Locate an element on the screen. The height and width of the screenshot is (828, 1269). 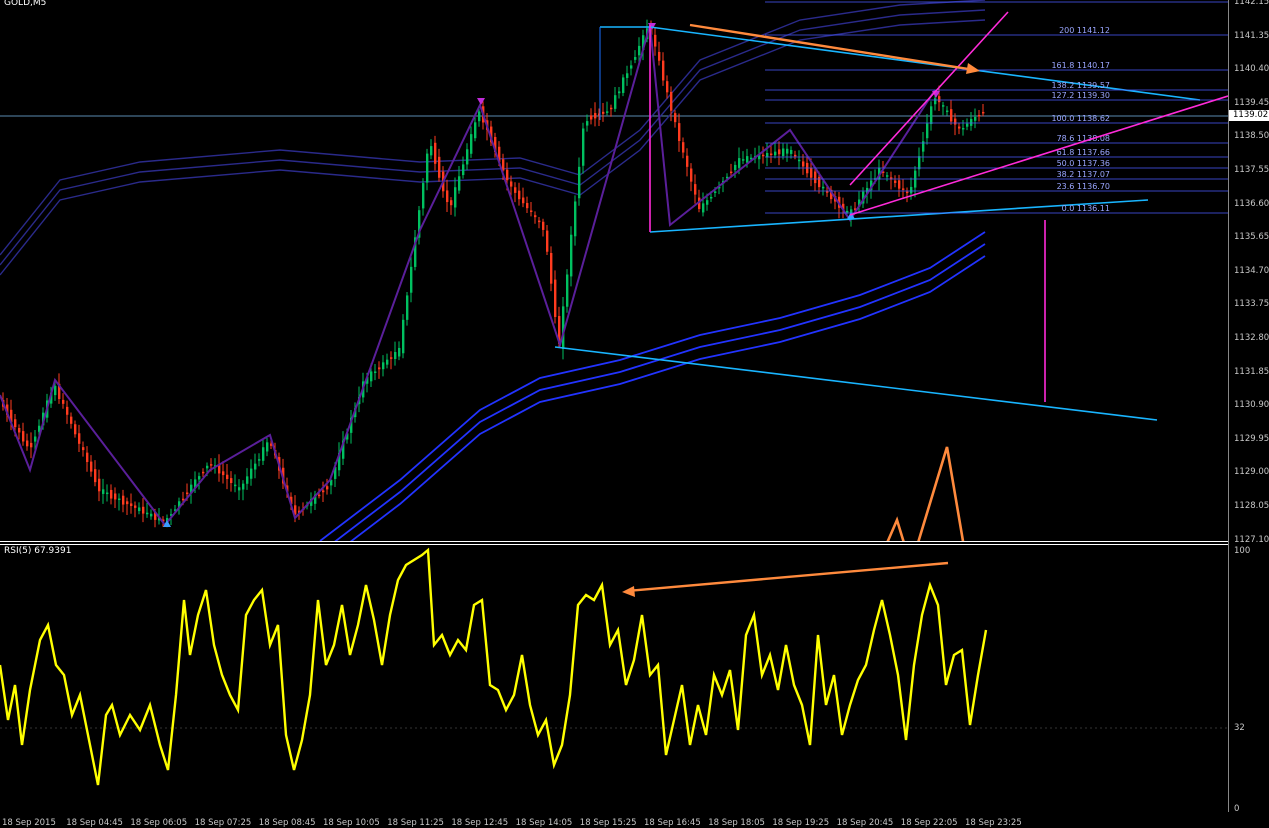
orange-wave-sketch is located at coordinates (925, 493).